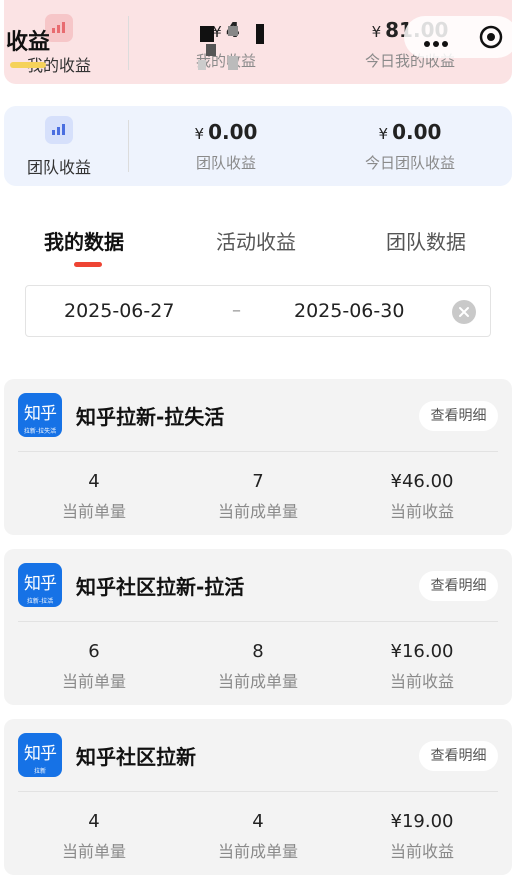 This screenshot has height=886, width=522. What do you see at coordinates (437, 41) in the screenshot?
I see `more-menu-icon` at bounding box center [437, 41].